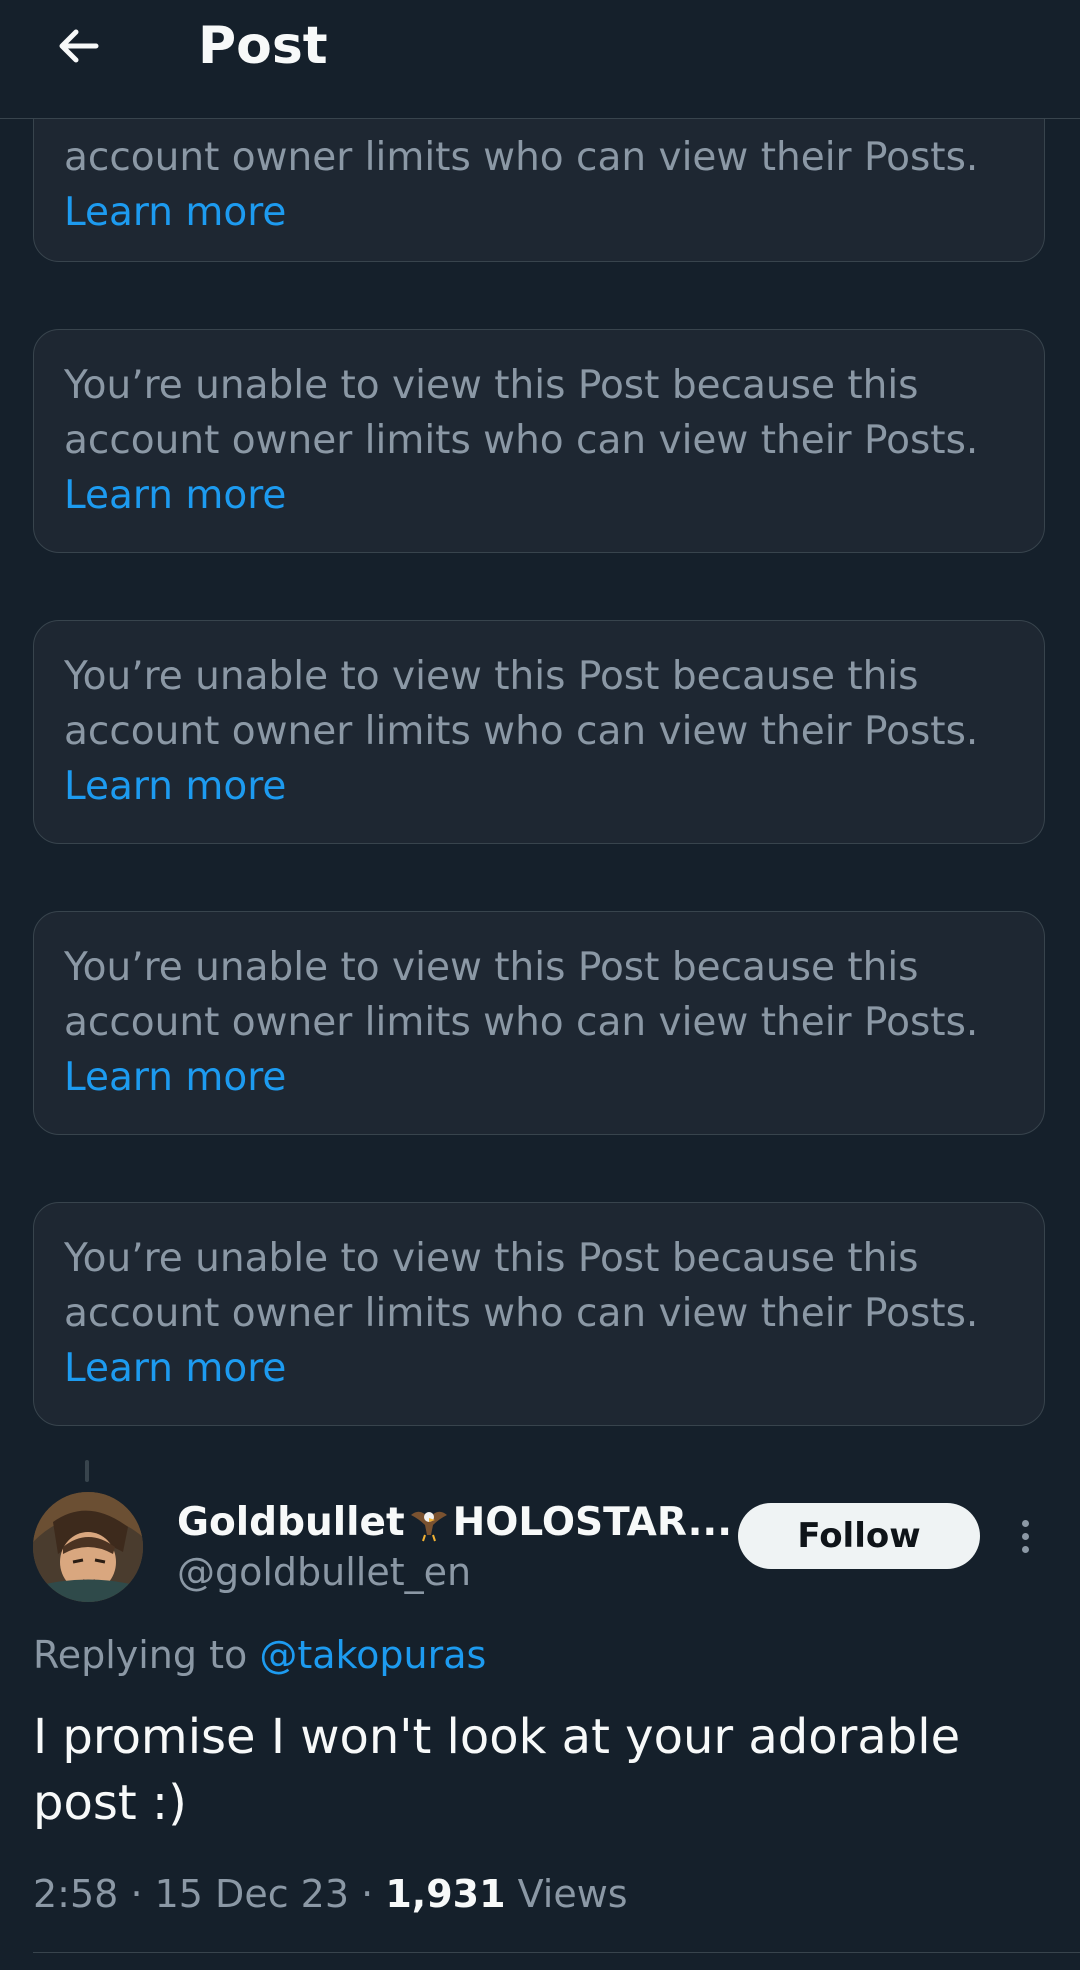  Describe the element at coordinates (573, 1894) in the screenshot. I see `views-label: Views` at that location.